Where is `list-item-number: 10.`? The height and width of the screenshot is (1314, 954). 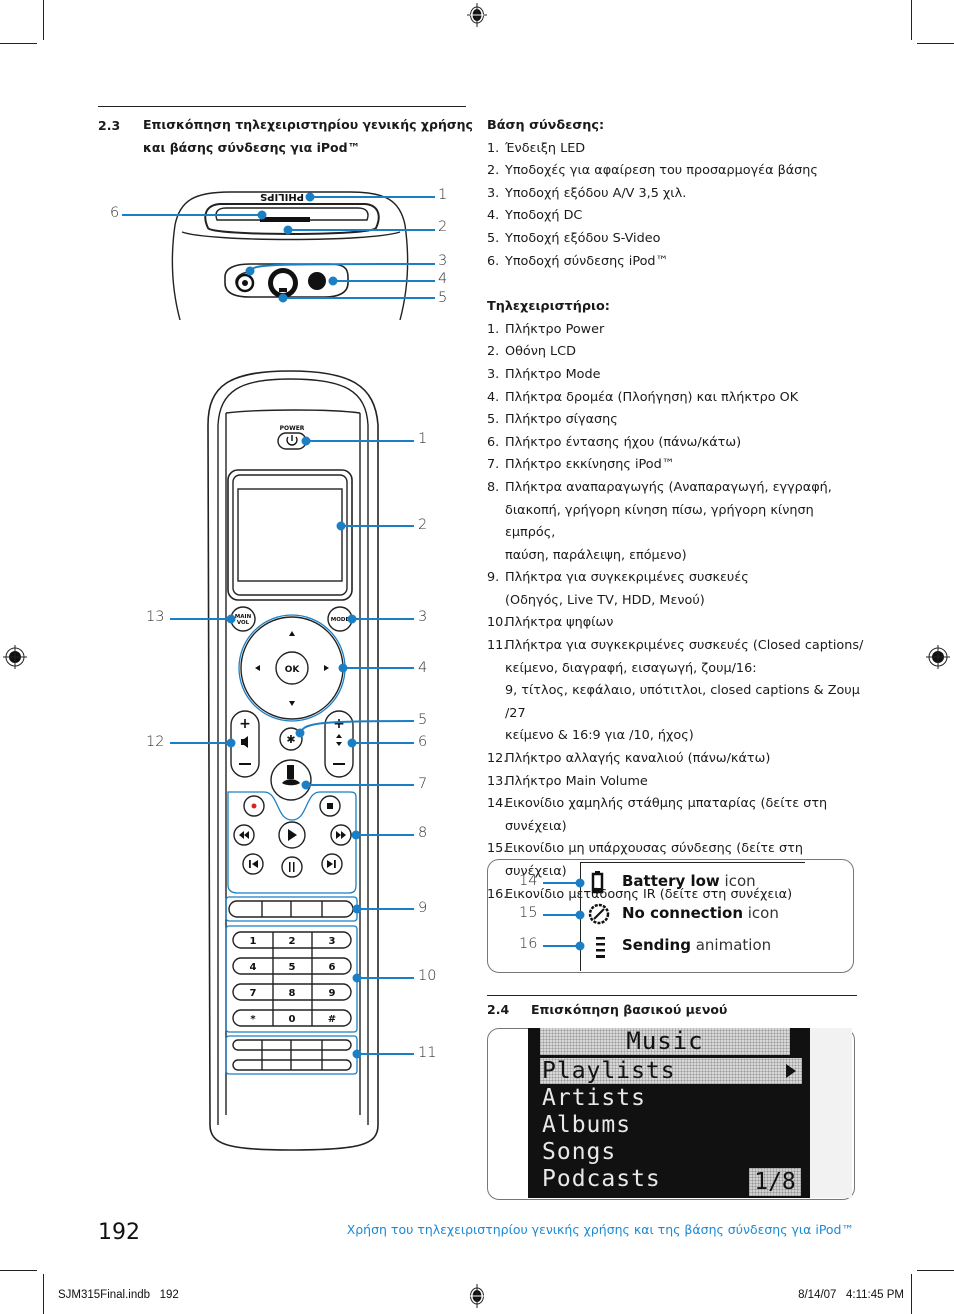
list-item-number: 10. is located at coordinates (497, 623).